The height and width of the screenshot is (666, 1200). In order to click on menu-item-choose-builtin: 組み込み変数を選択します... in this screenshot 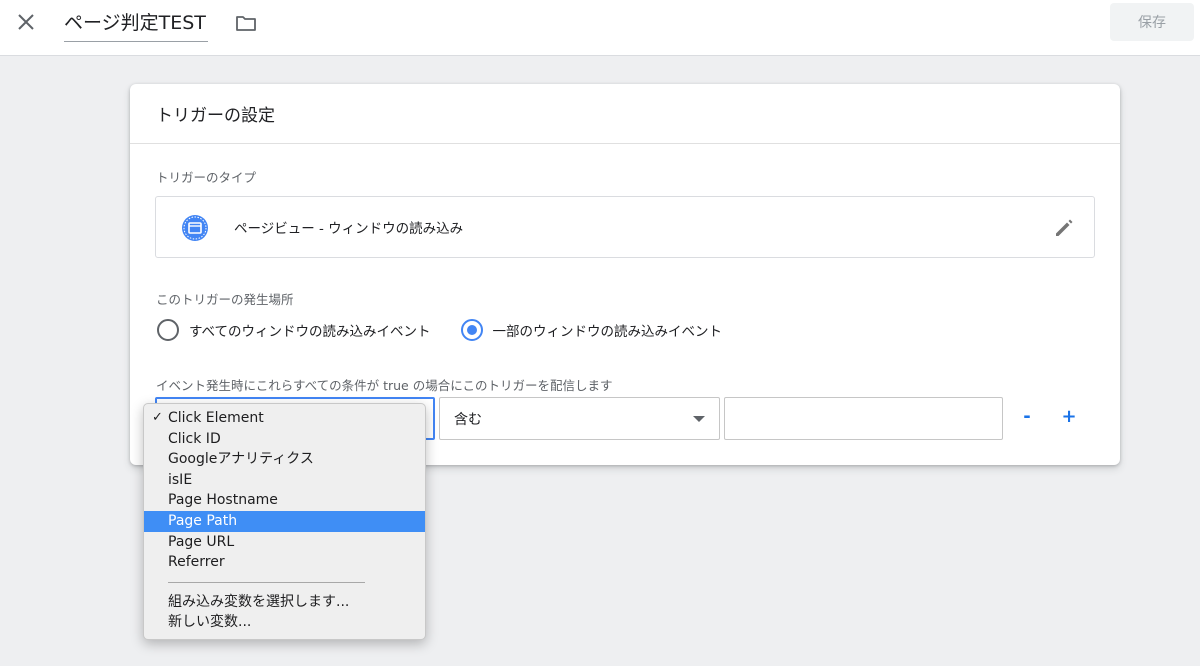, I will do `click(284, 602)`.